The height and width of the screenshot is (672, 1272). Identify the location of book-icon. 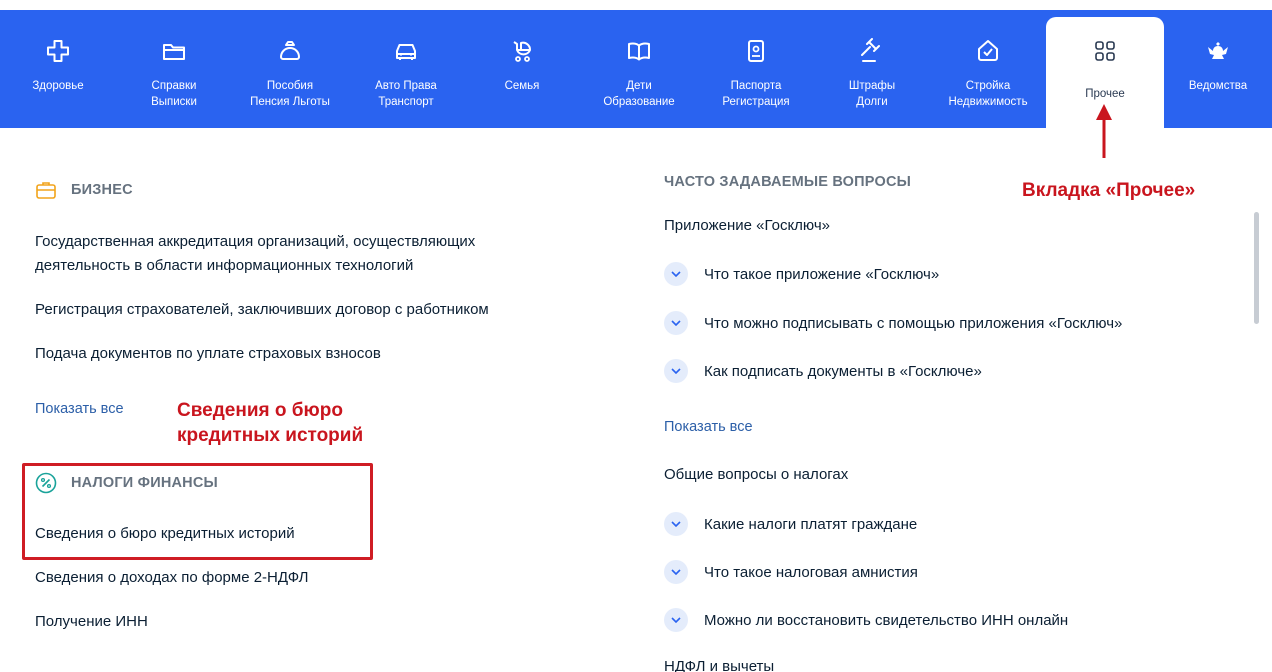
(639, 51).